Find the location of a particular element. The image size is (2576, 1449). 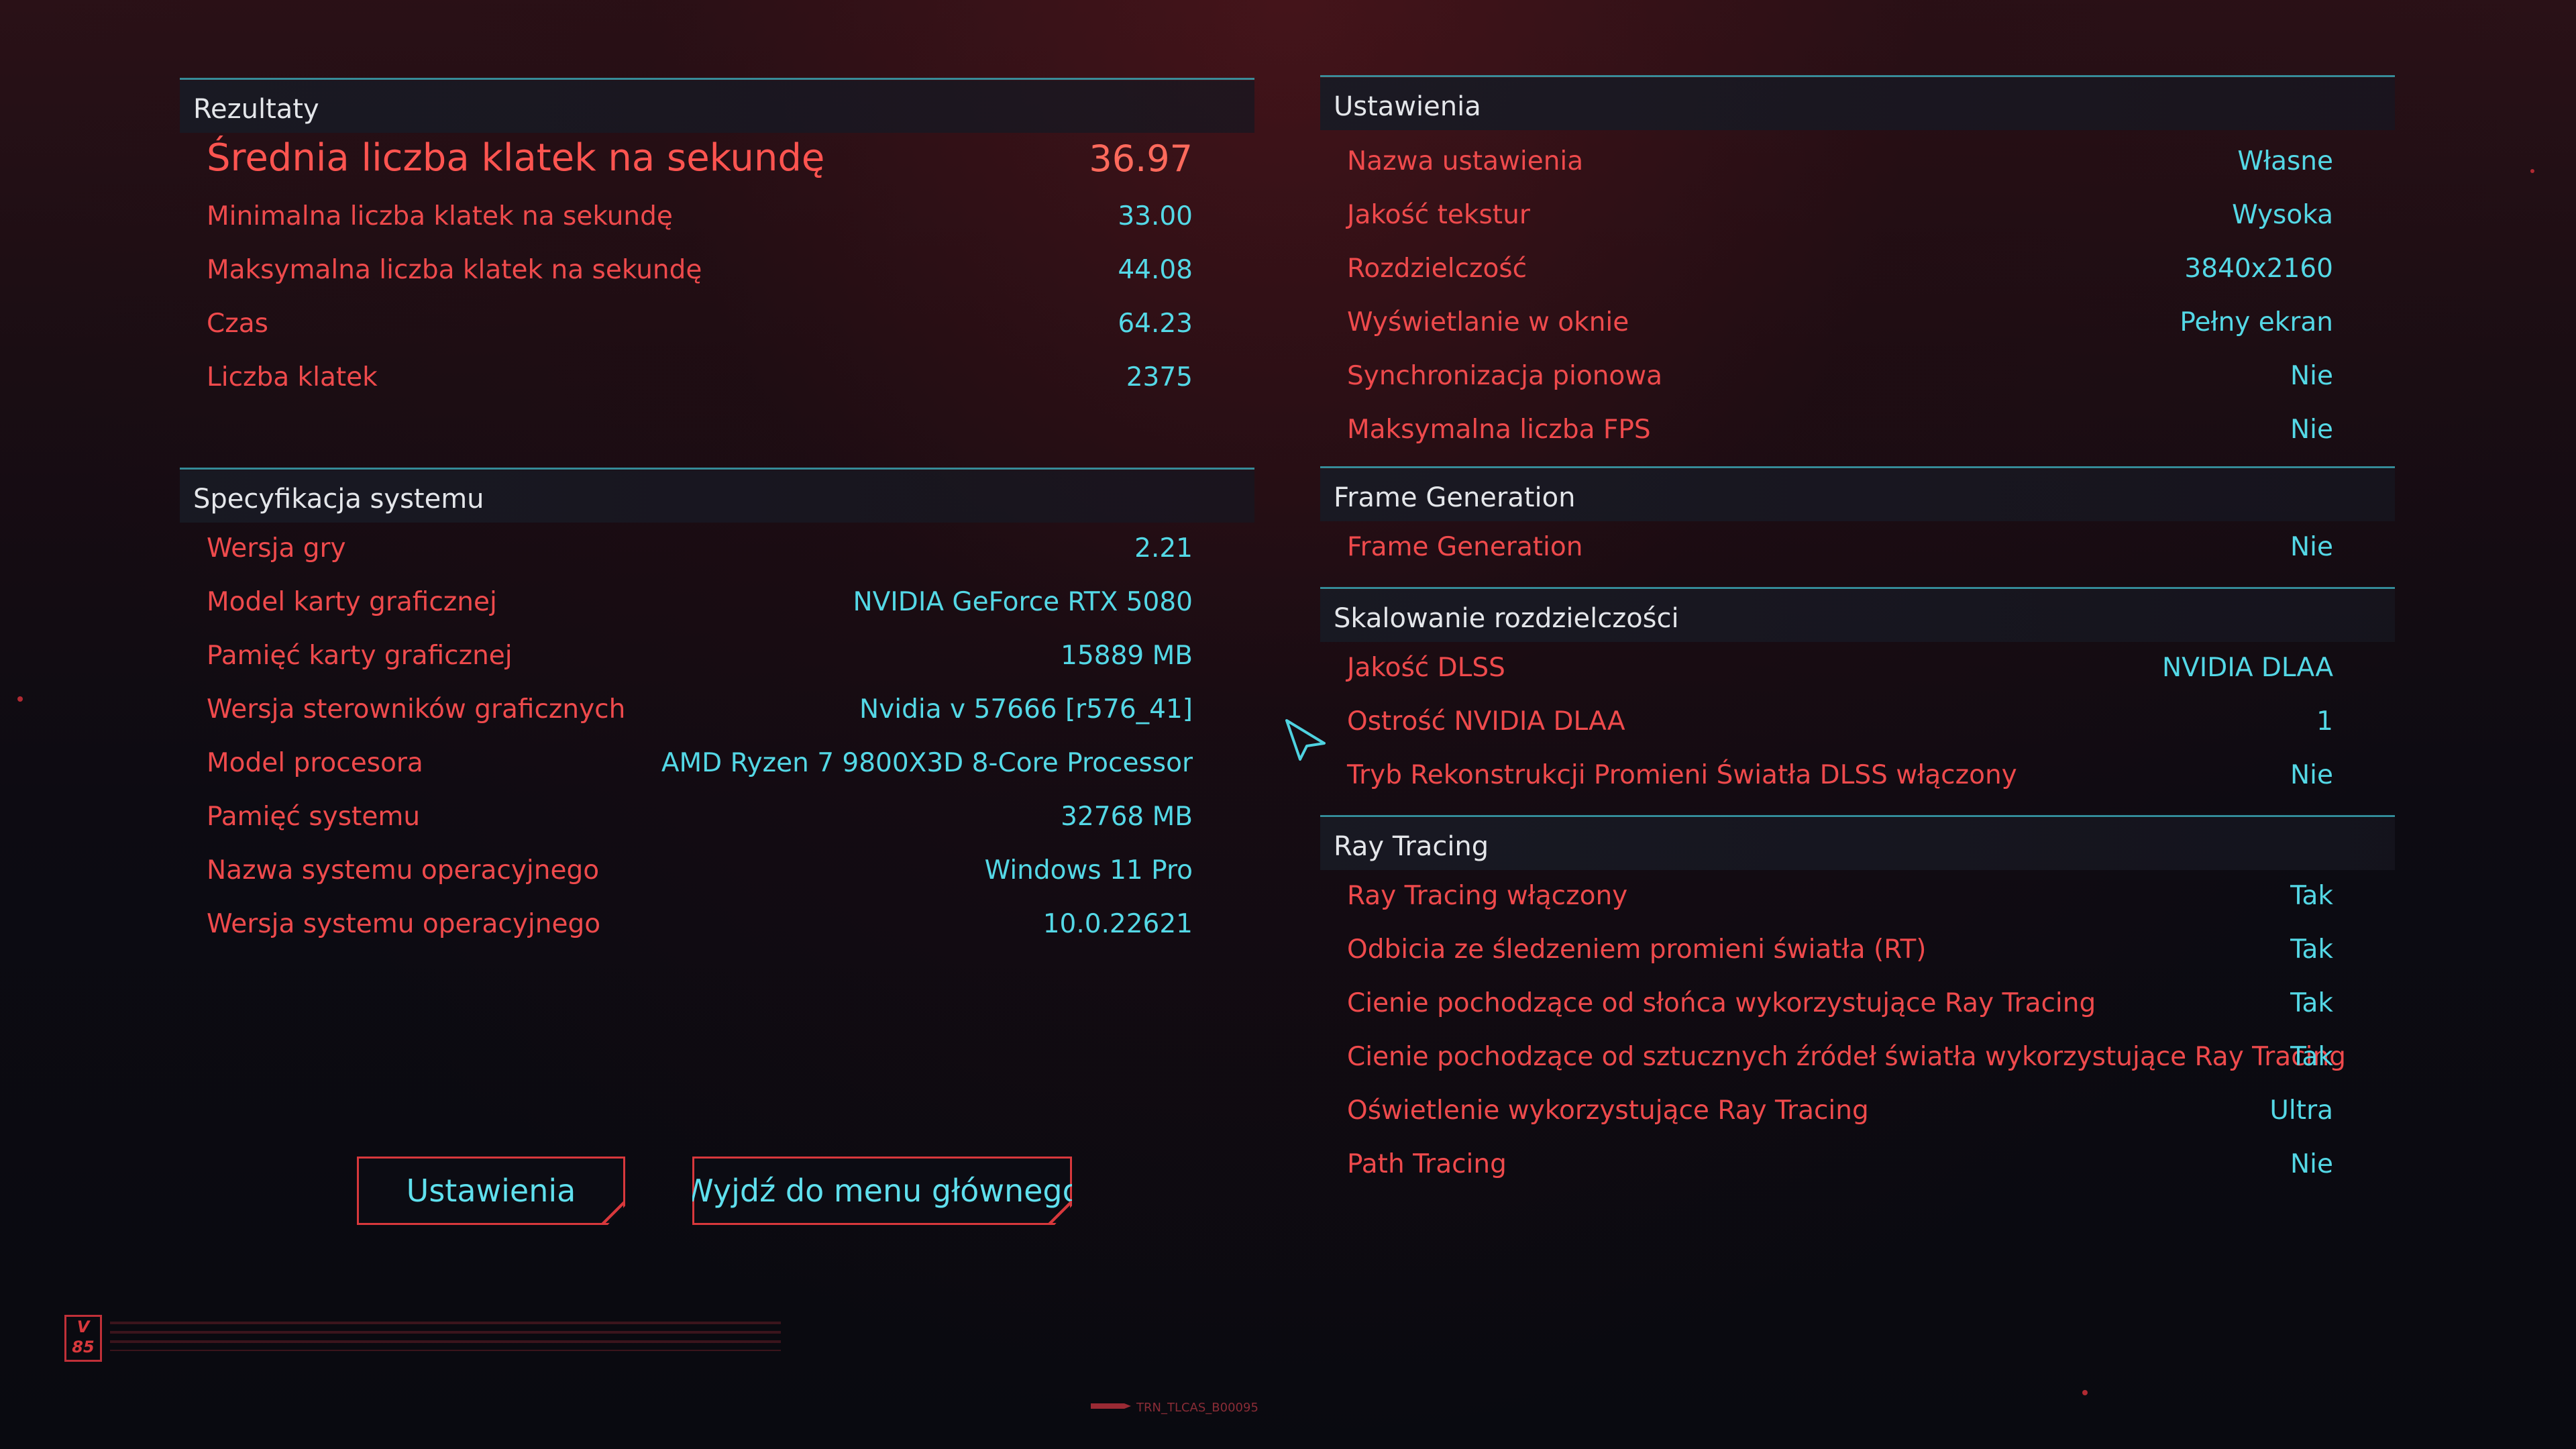

row-label: Model procesora is located at coordinates (315, 763).